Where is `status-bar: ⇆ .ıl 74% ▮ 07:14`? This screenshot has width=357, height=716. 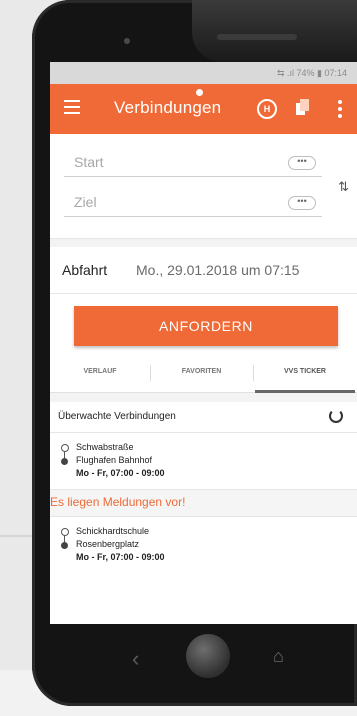
status-bar: ⇆ .ıl 74% ▮ 07:14 is located at coordinates (203, 73).